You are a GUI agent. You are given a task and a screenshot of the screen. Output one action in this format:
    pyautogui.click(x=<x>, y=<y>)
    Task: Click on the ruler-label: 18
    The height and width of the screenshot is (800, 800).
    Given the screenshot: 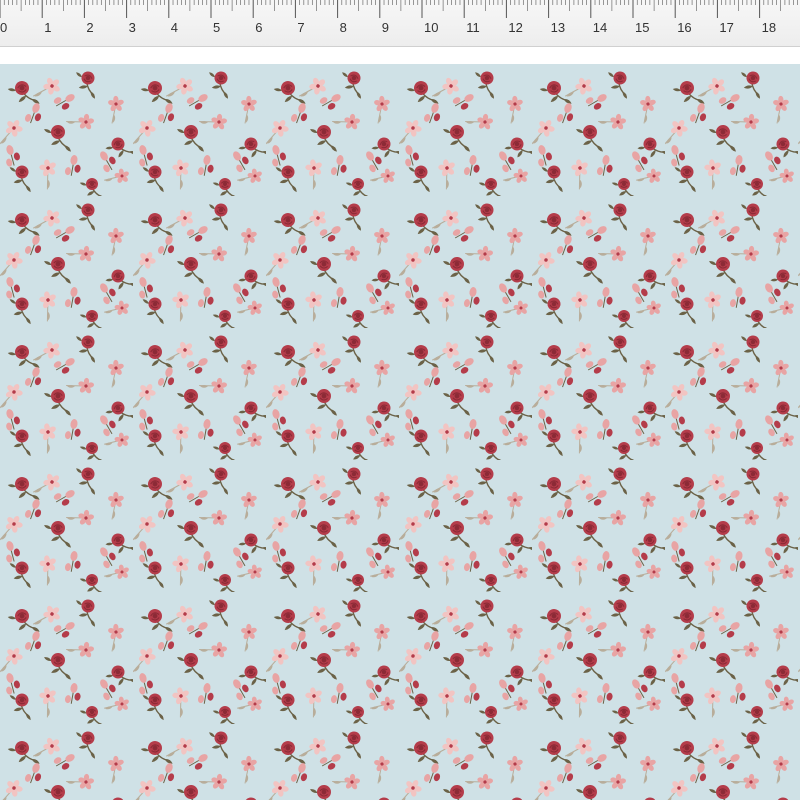 What is the action you would take?
    pyautogui.click(x=769, y=27)
    